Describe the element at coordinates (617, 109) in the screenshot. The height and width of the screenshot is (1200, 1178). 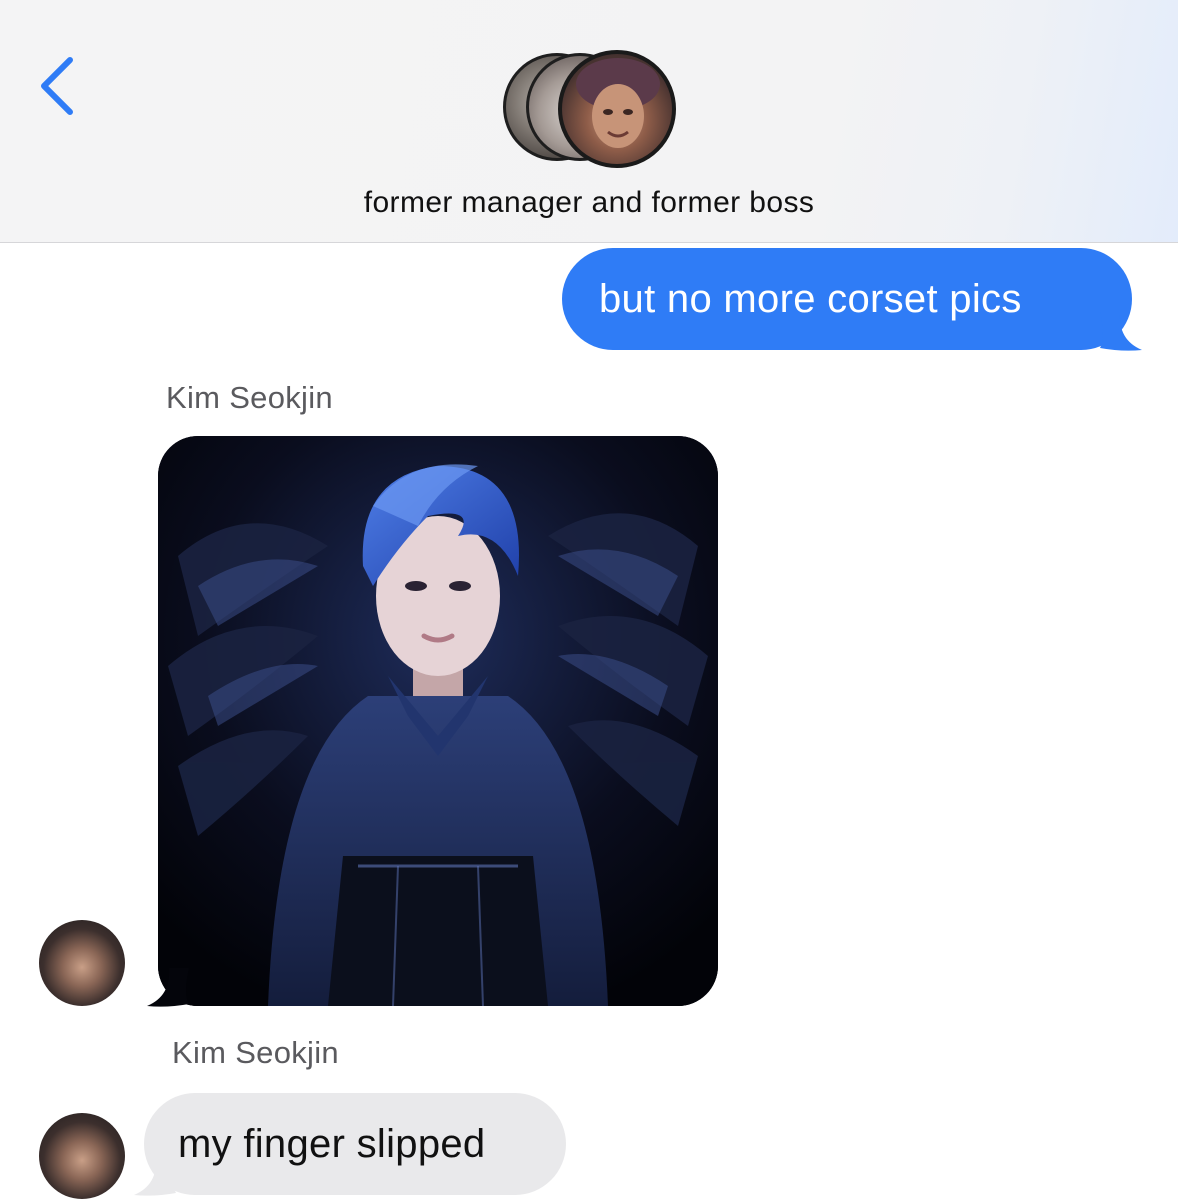
I see `group-member-avatar` at that location.